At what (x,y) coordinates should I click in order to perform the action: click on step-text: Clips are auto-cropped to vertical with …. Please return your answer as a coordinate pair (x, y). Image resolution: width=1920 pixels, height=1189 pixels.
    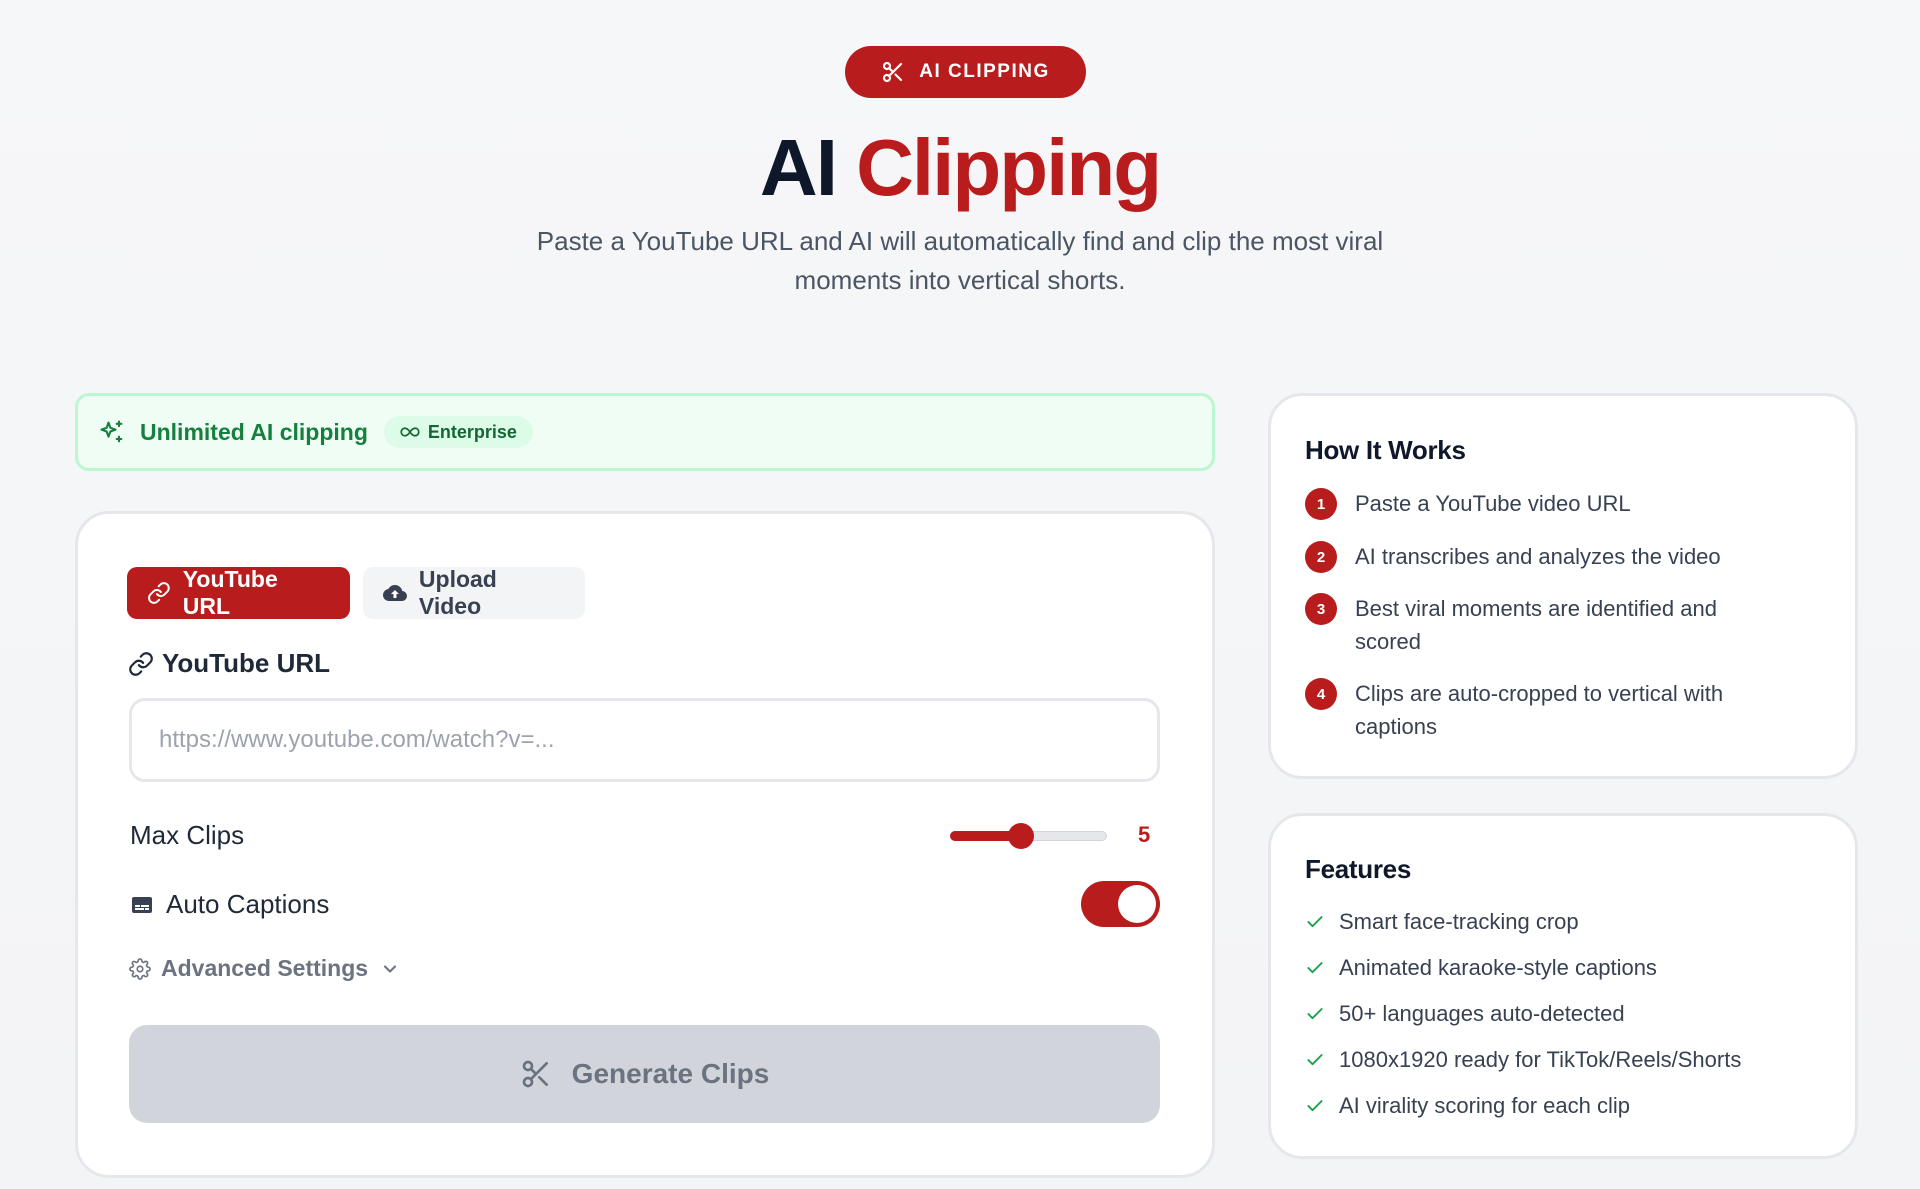
    Looking at the image, I should click on (1539, 710).